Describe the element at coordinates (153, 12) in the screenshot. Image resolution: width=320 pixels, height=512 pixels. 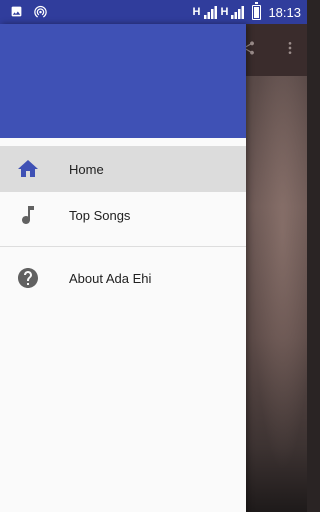
I see `status-bar: H H 18:13` at that location.